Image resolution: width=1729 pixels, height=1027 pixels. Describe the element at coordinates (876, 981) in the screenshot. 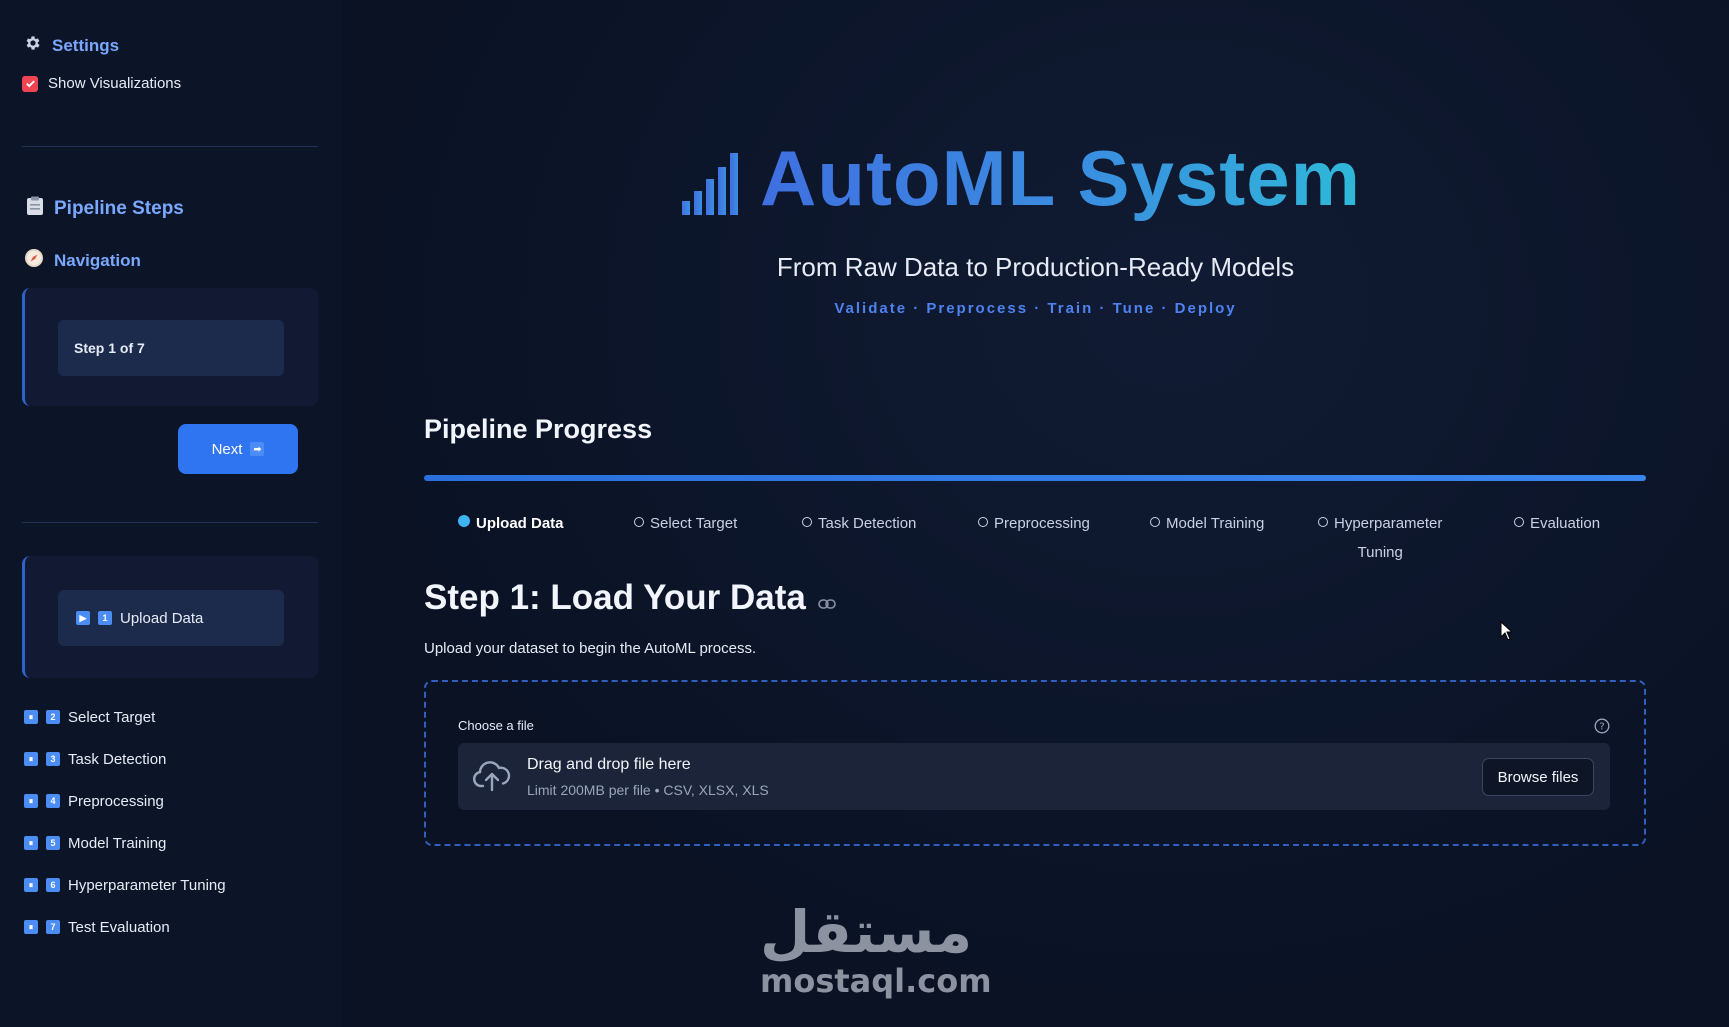

I see `watermark-latin: mostaql.com` at that location.